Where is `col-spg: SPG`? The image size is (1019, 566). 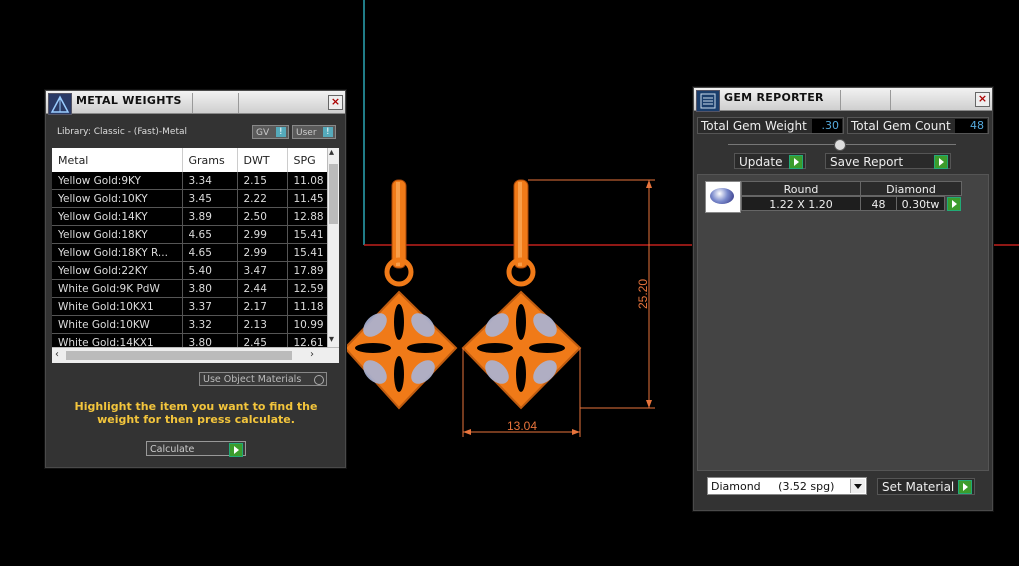 col-spg: SPG is located at coordinates (308, 160).